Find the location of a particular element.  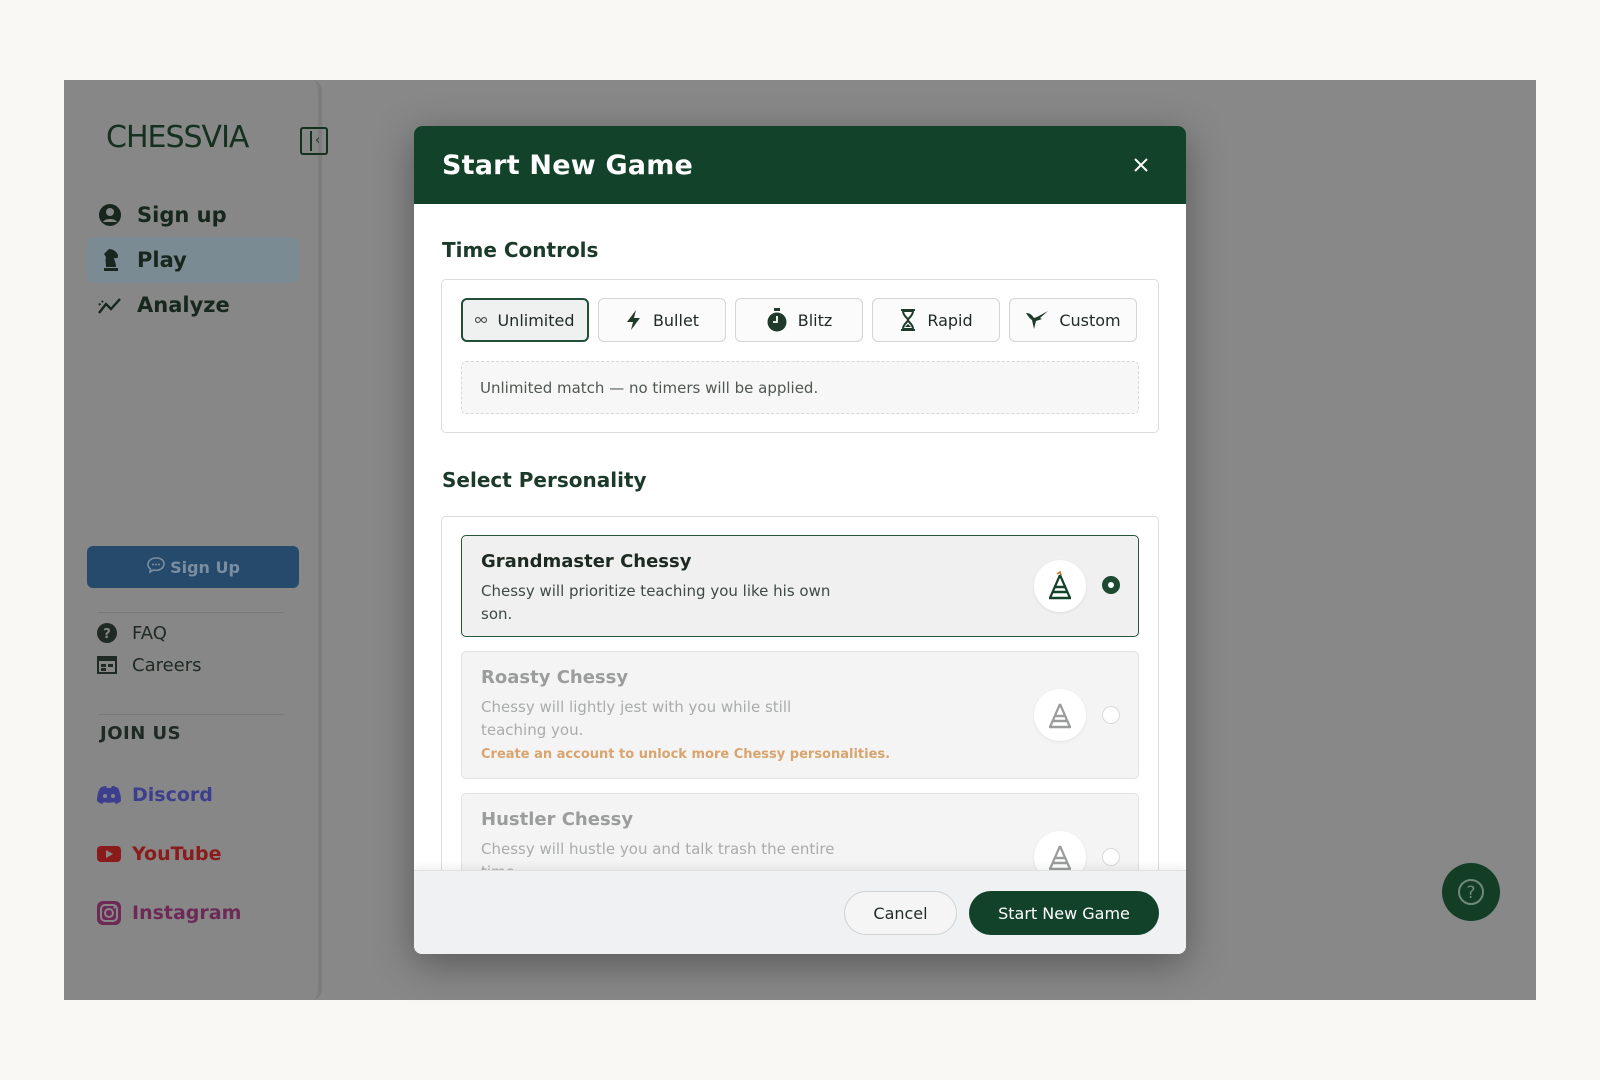

sign-up-cta-label: Sign Up is located at coordinates (205, 567).